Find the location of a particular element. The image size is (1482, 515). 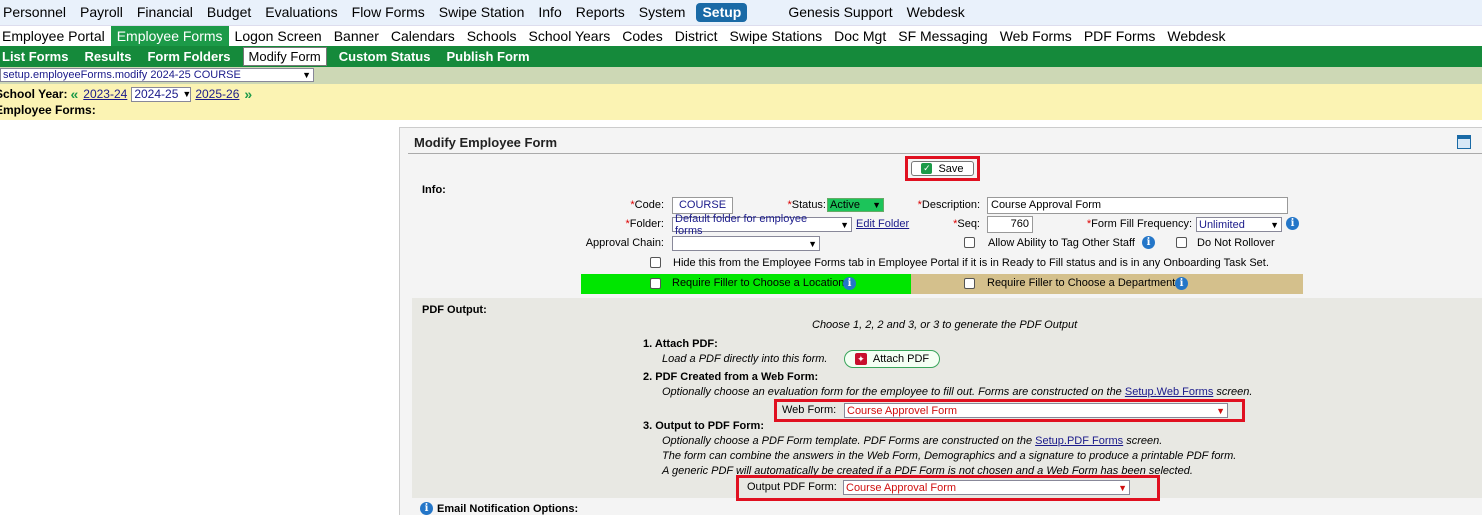

attach-pdf-desc: Load a PDF directly into this form. is located at coordinates (745, 359).